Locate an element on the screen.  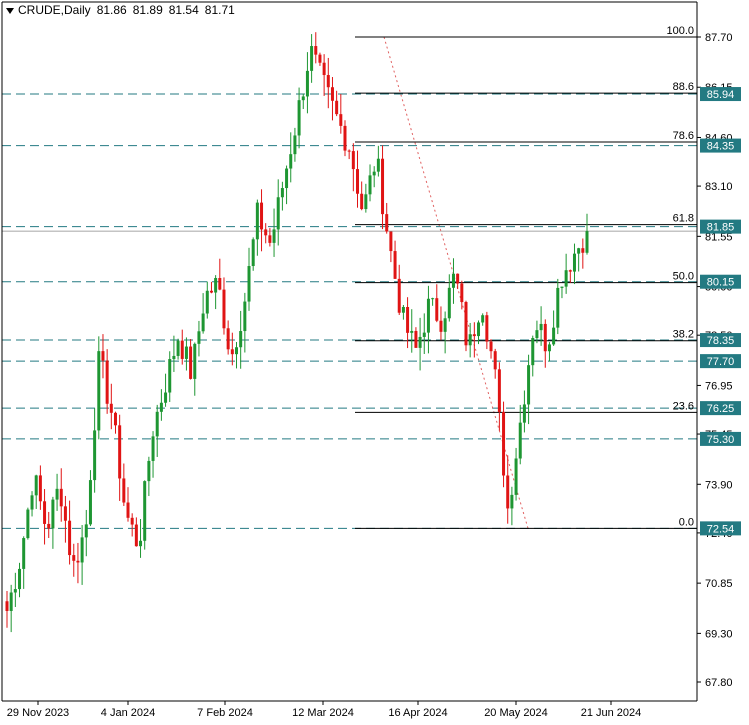
fib-level-label: 0.0 is located at coordinates (686, 522).